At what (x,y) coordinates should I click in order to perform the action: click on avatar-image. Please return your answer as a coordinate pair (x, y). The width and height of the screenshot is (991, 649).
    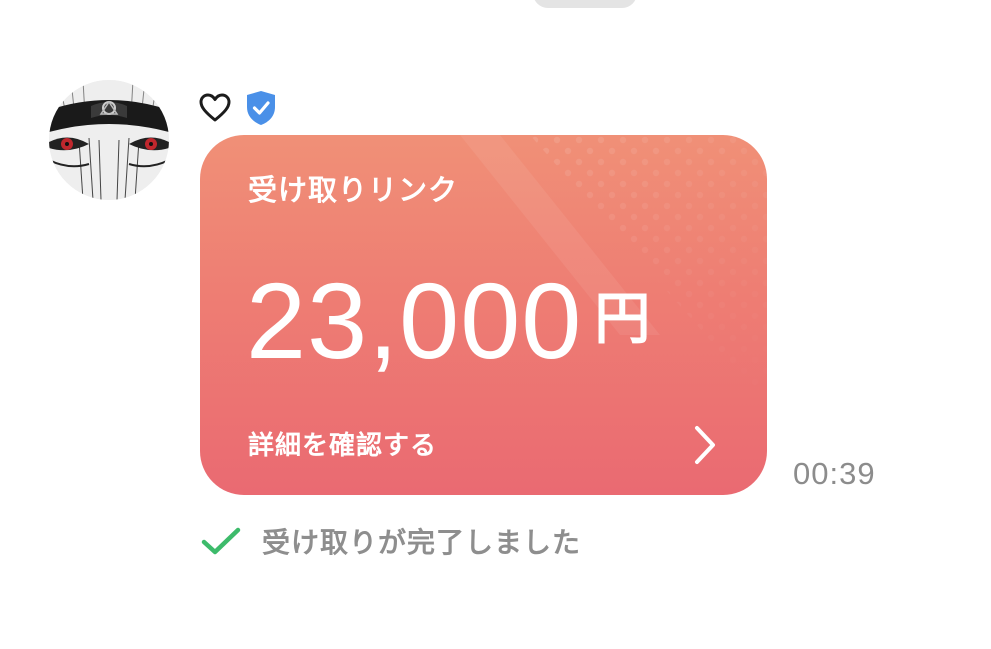
    Looking at the image, I should click on (109, 140).